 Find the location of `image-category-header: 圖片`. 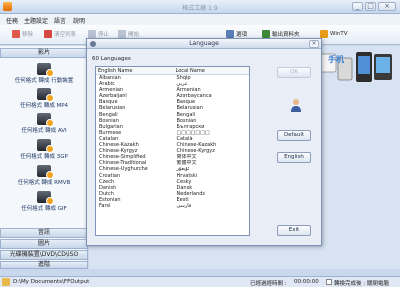

image-category-header: 圖片 is located at coordinates (44, 244).